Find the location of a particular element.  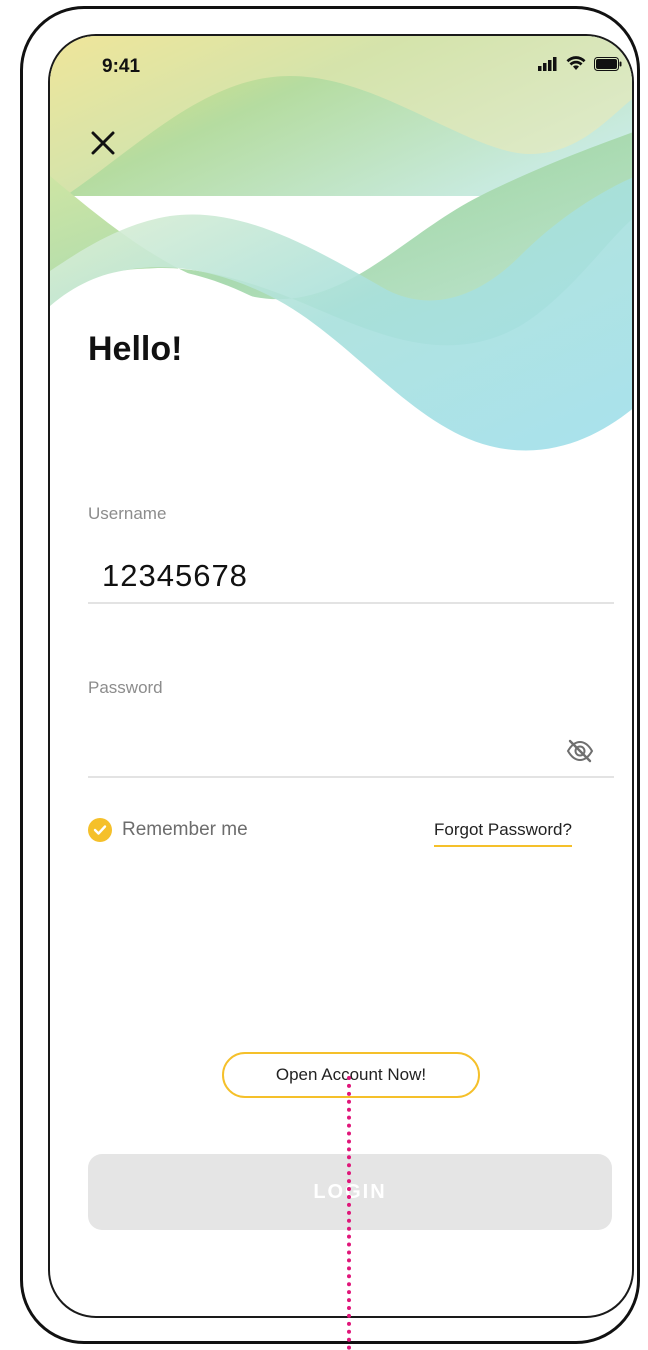

eye-slash-icon is located at coordinates (580, 751).